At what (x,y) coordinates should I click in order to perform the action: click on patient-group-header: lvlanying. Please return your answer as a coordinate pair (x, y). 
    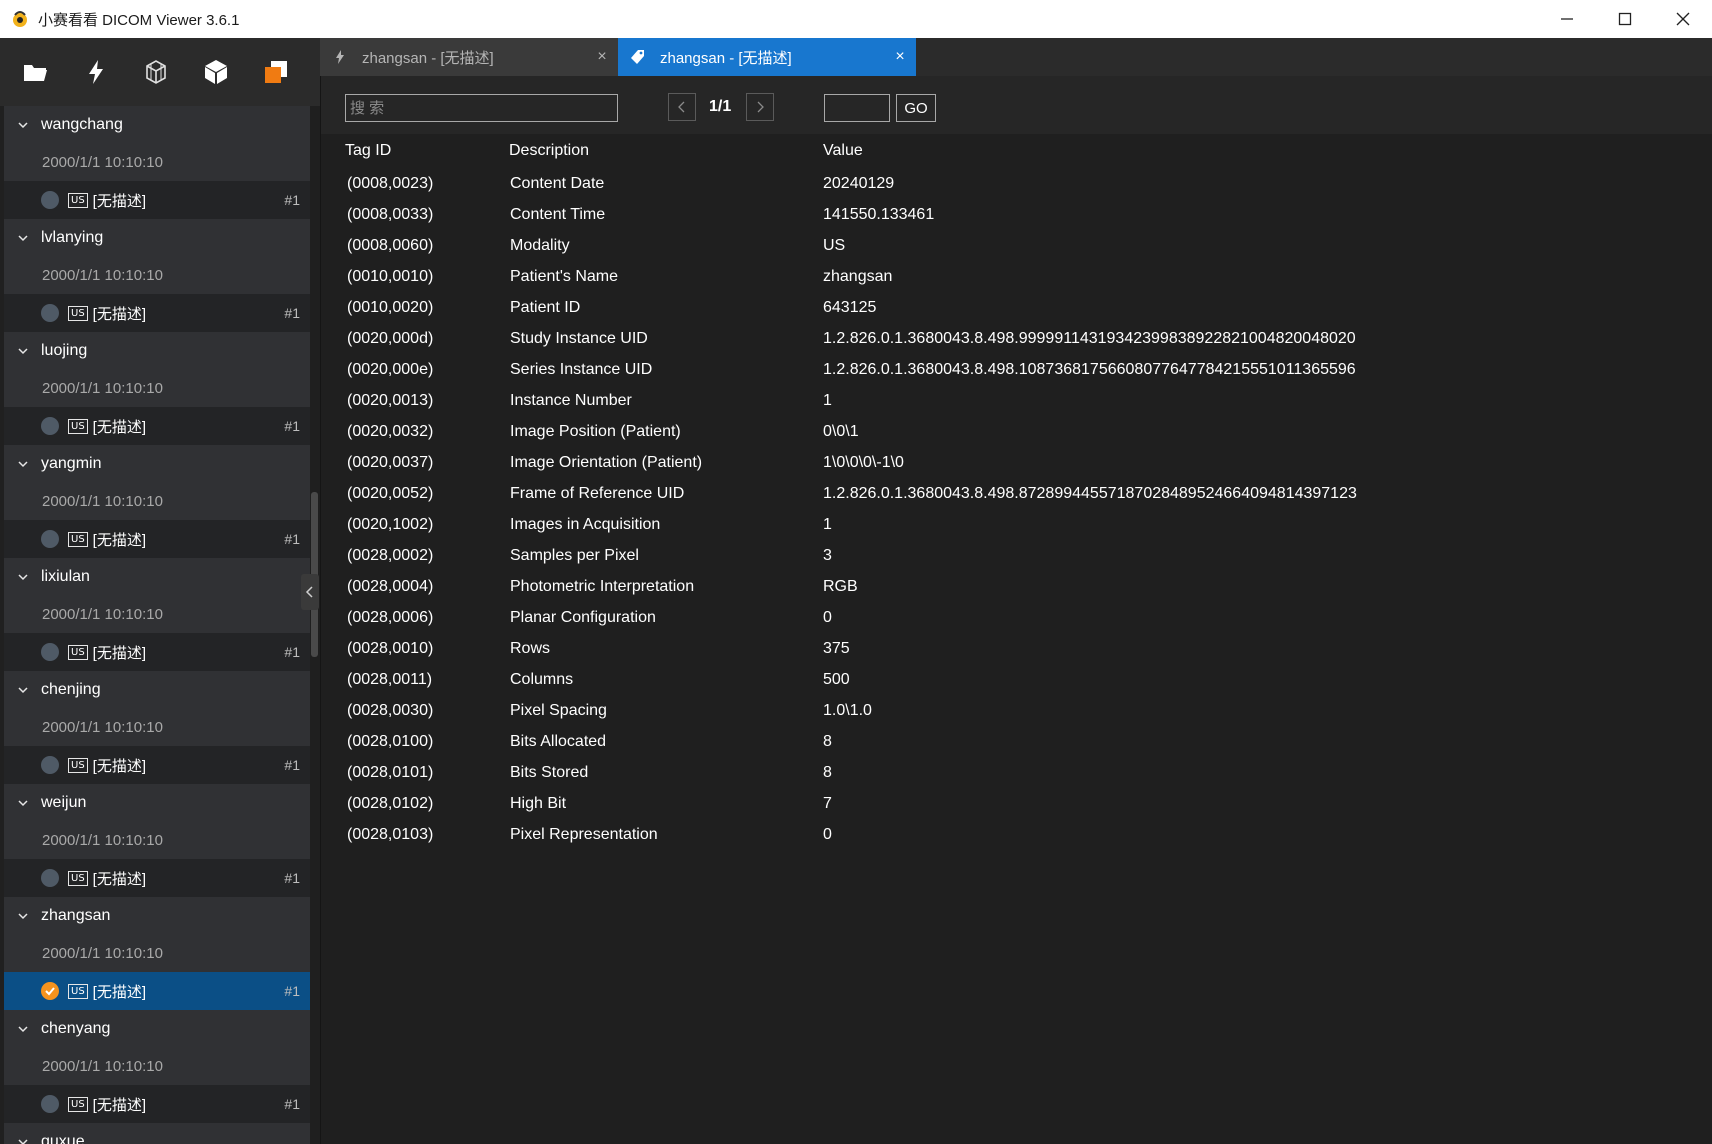
    Looking at the image, I should click on (155, 238).